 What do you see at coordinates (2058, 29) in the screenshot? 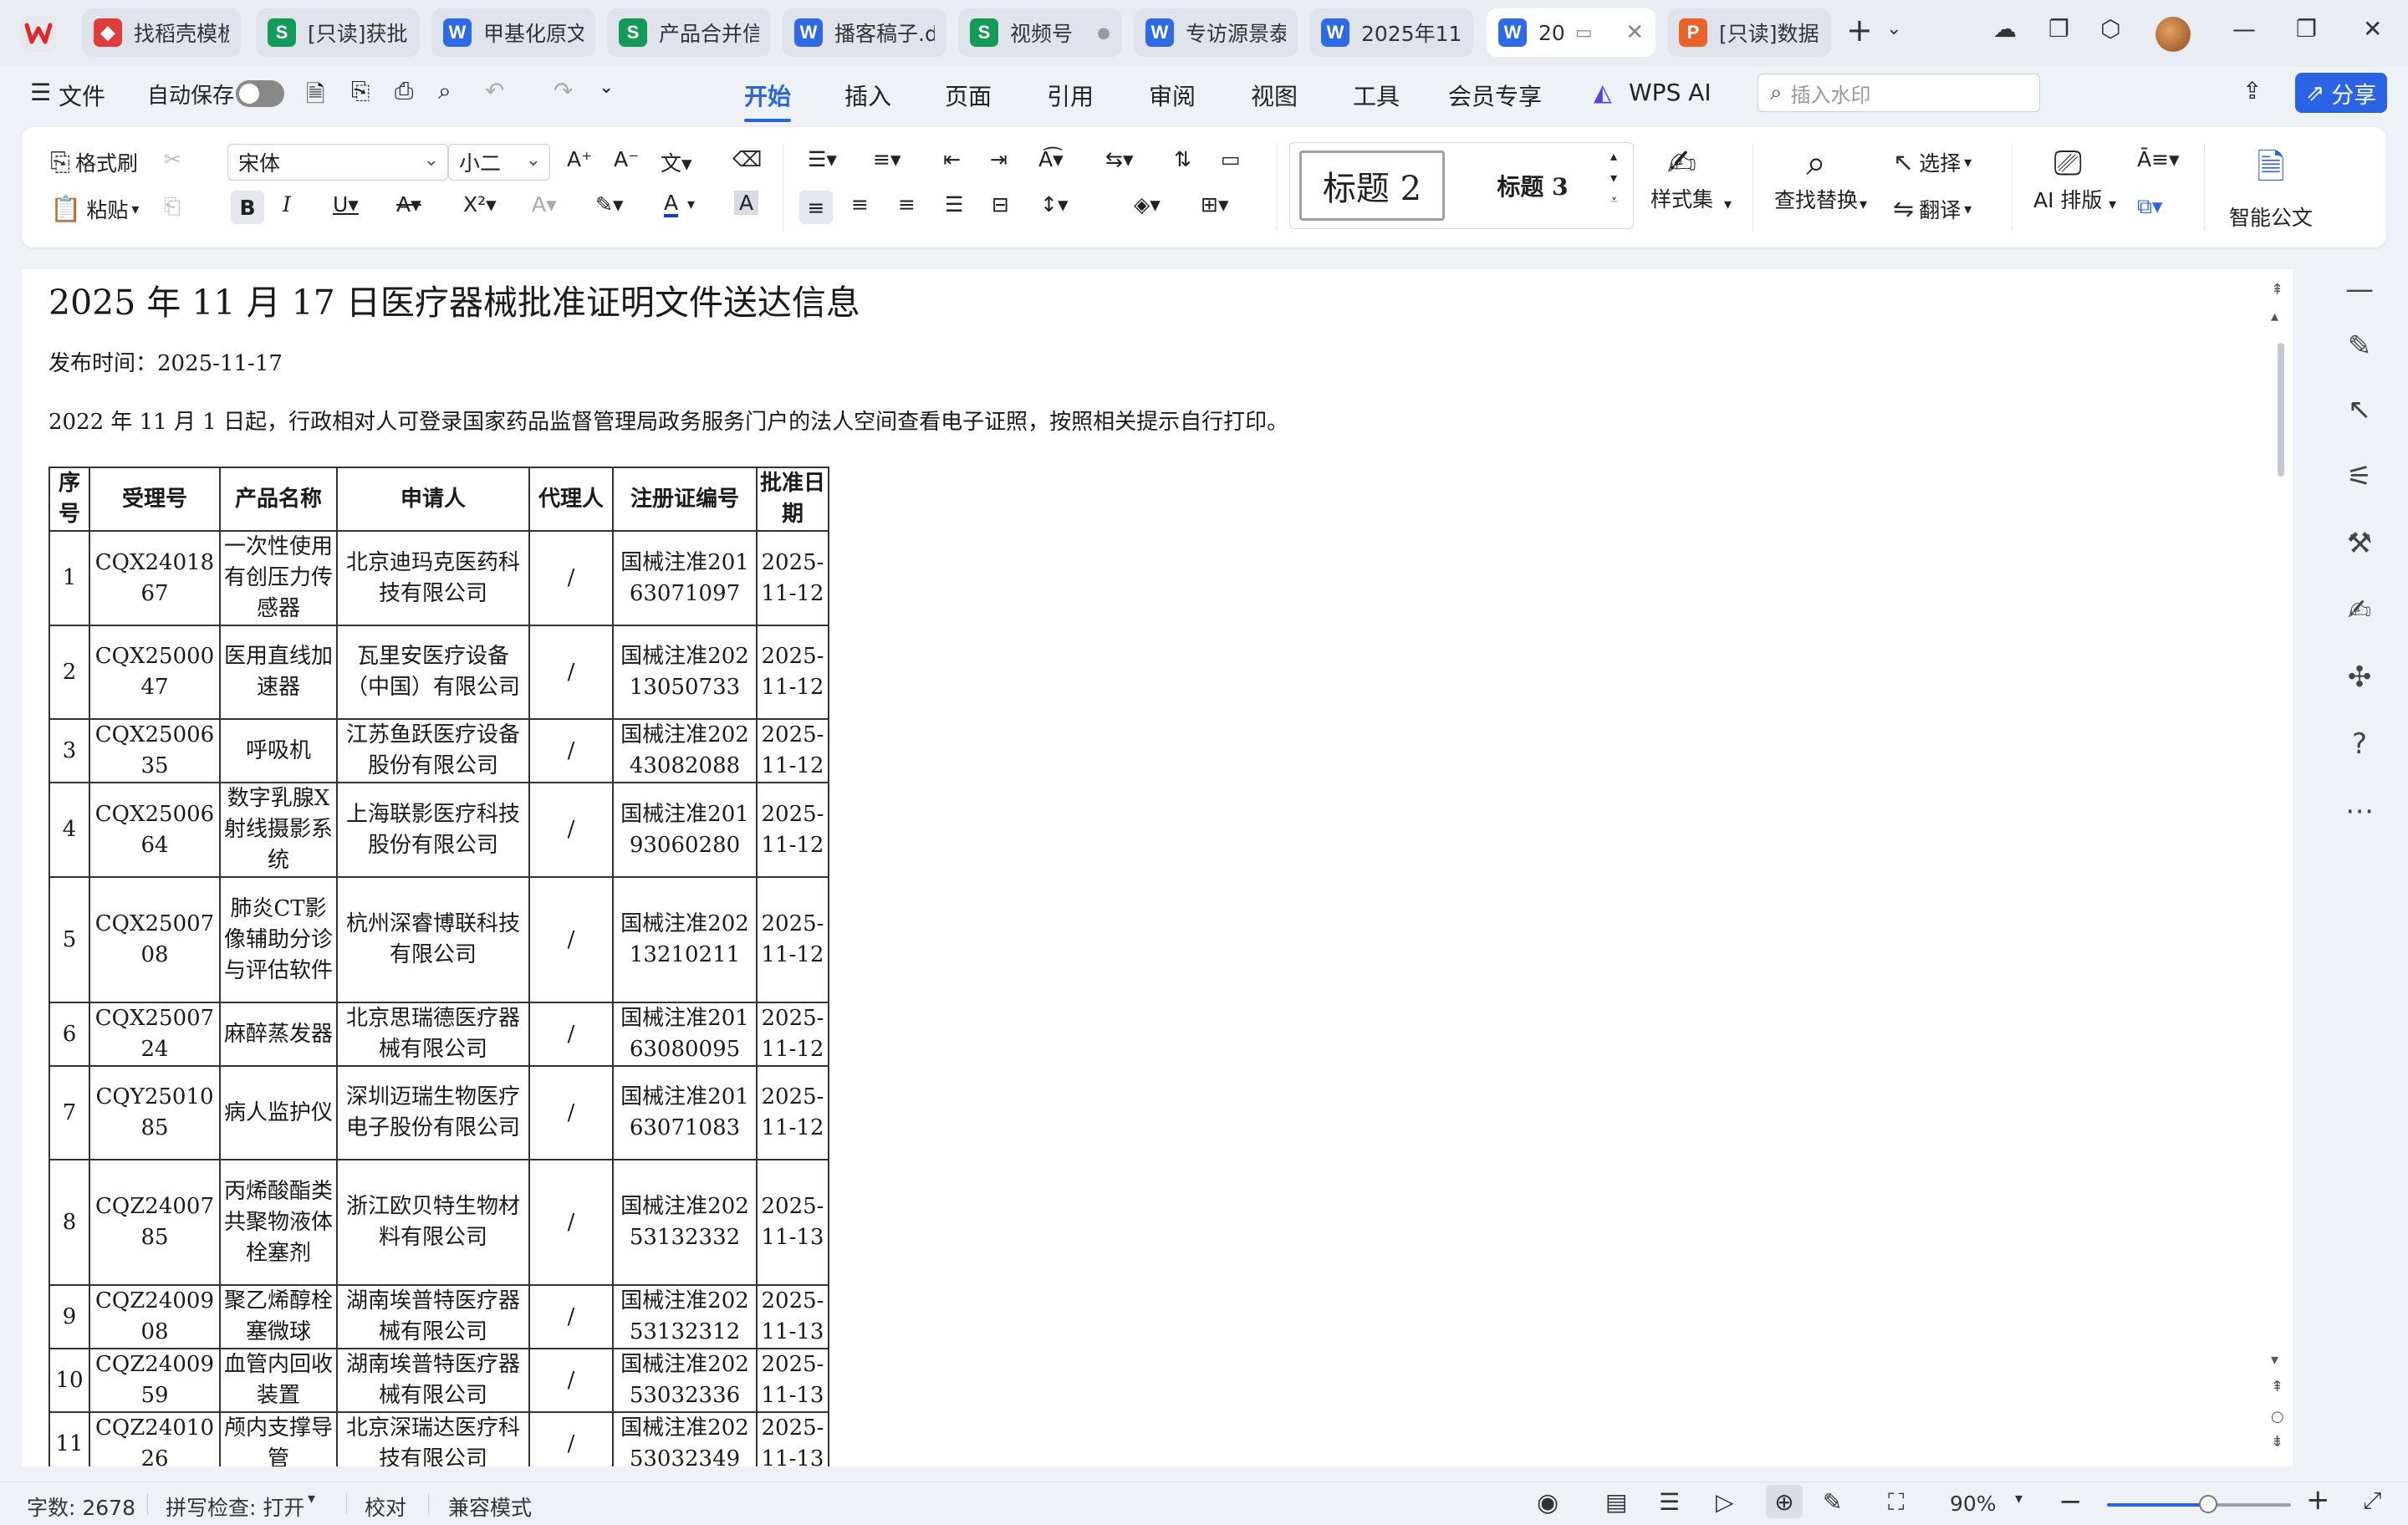
I see `window-layout-icon: ❐` at bounding box center [2058, 29].